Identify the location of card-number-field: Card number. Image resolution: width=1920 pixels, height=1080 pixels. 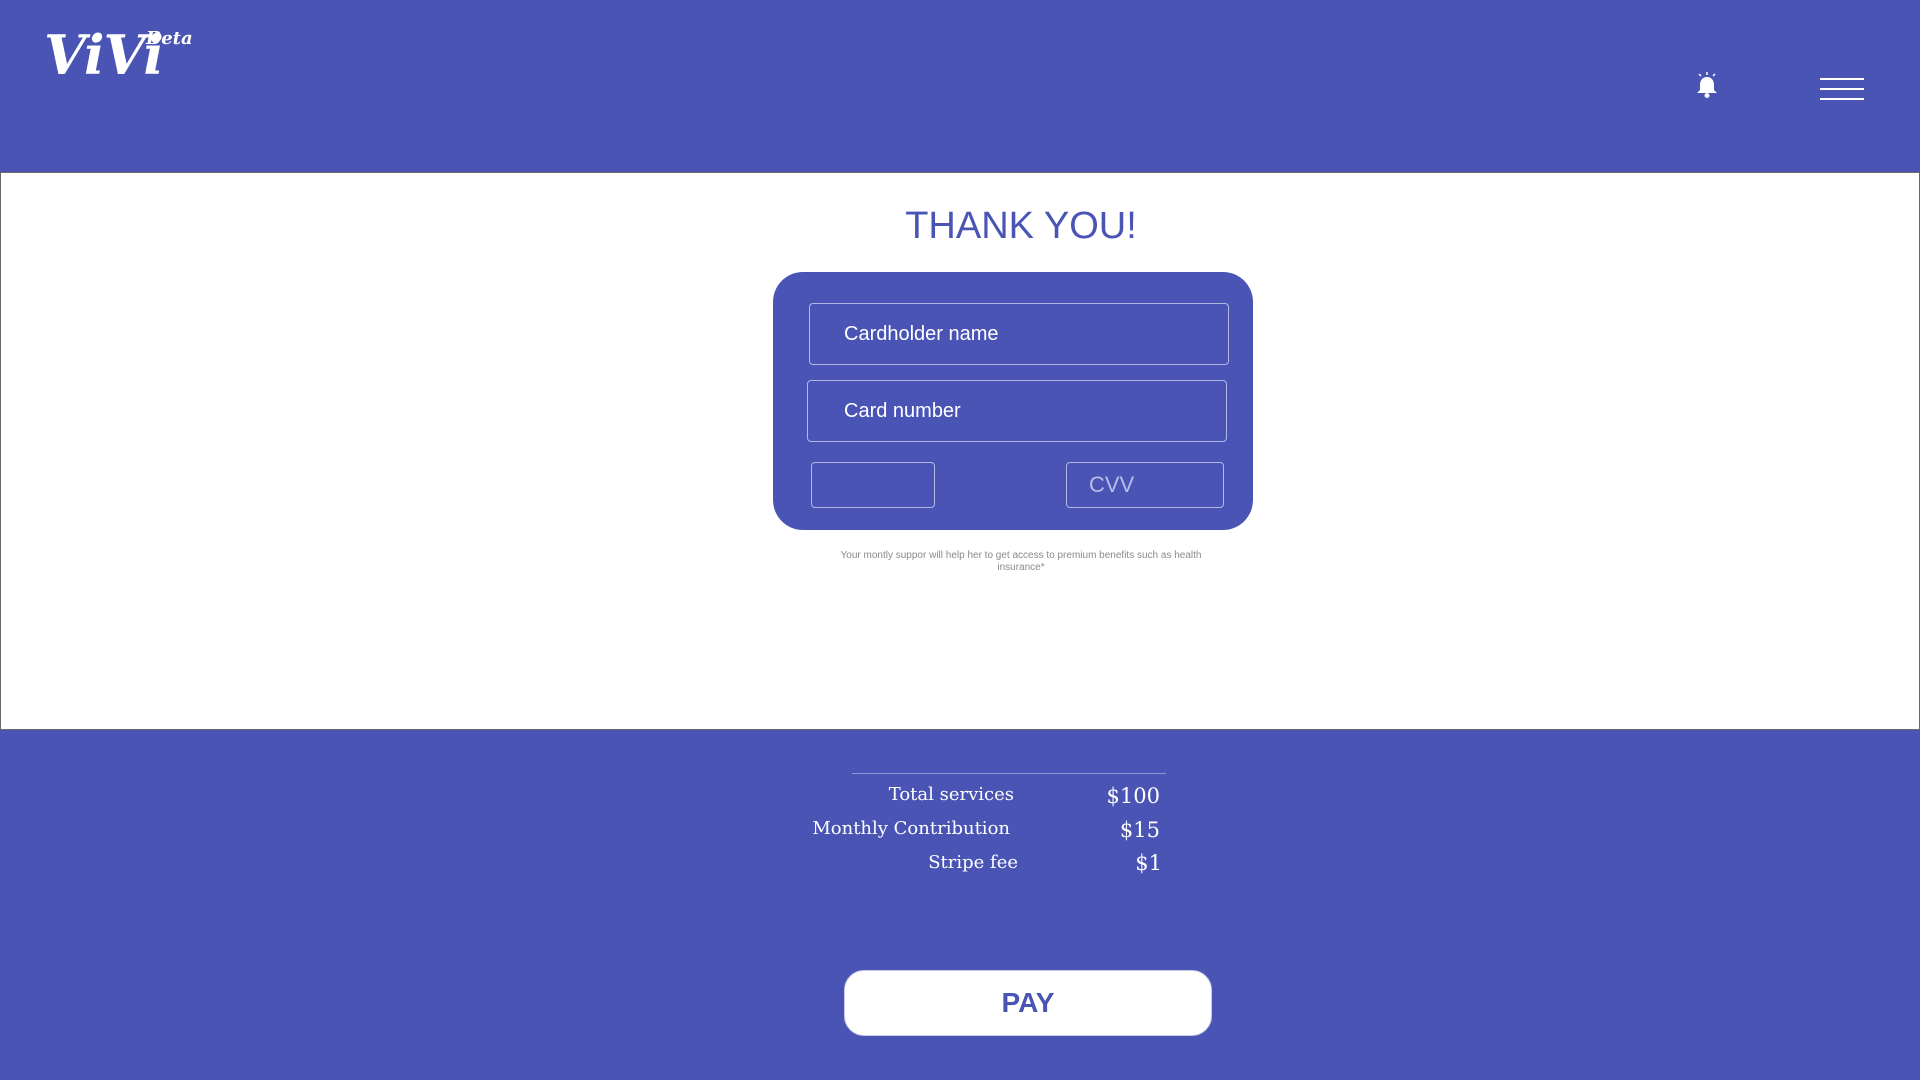
(1017, 411).